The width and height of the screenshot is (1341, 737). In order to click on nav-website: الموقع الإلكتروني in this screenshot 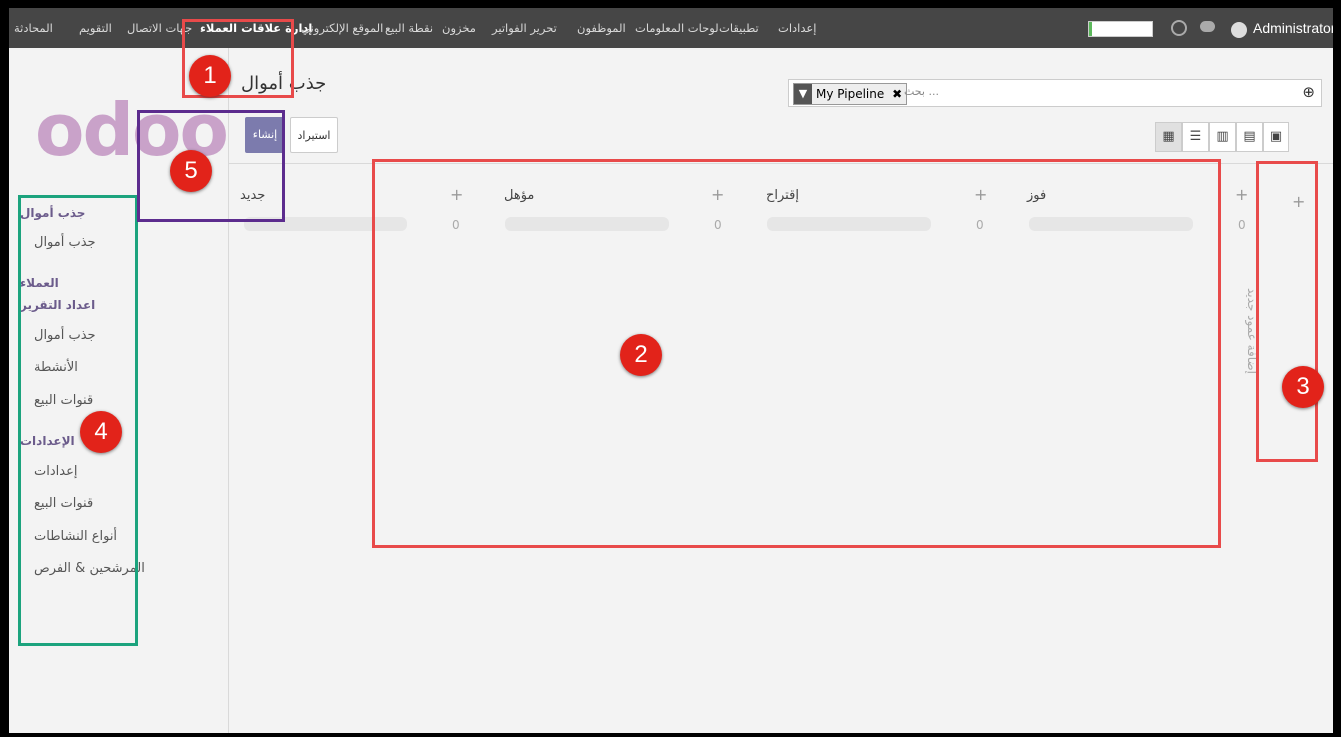, I will do `click(342, 28)`.